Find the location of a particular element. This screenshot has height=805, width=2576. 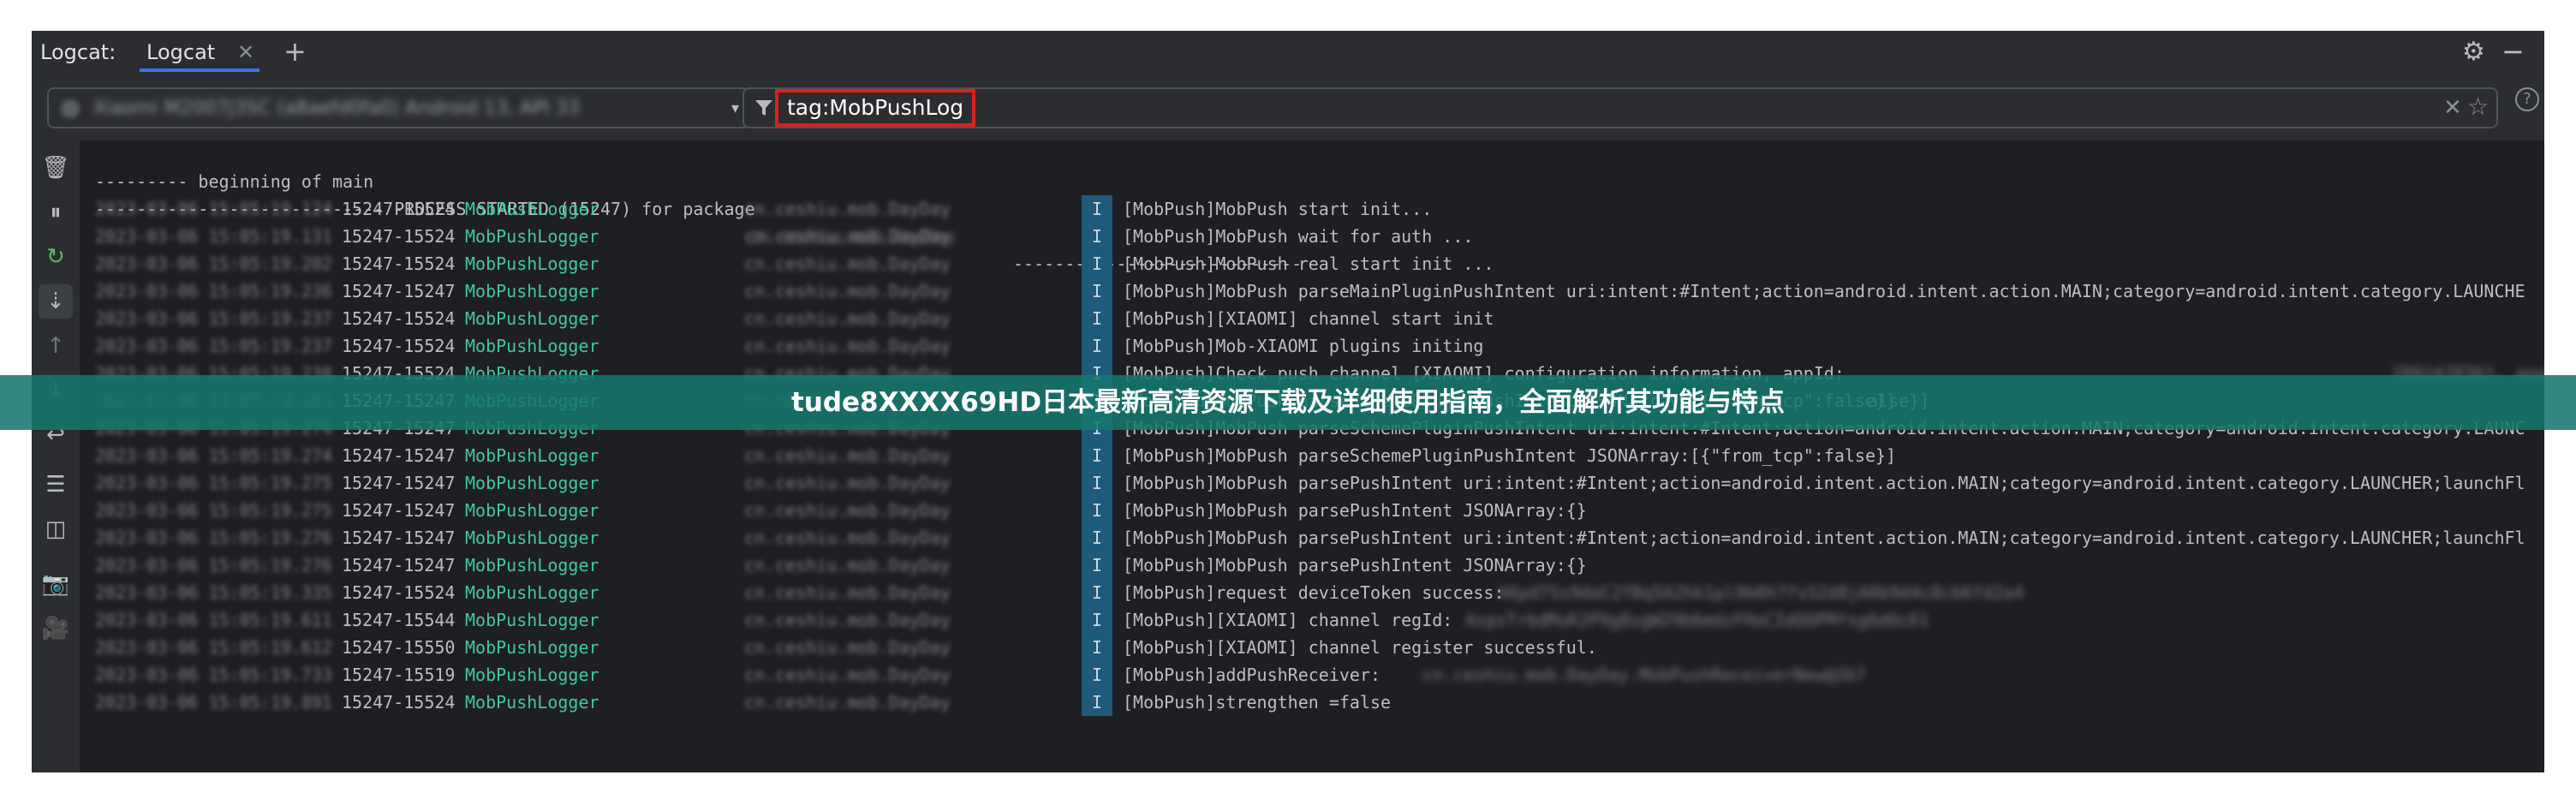

split-view-icon: ◫ is located at coordinates (56, 529).